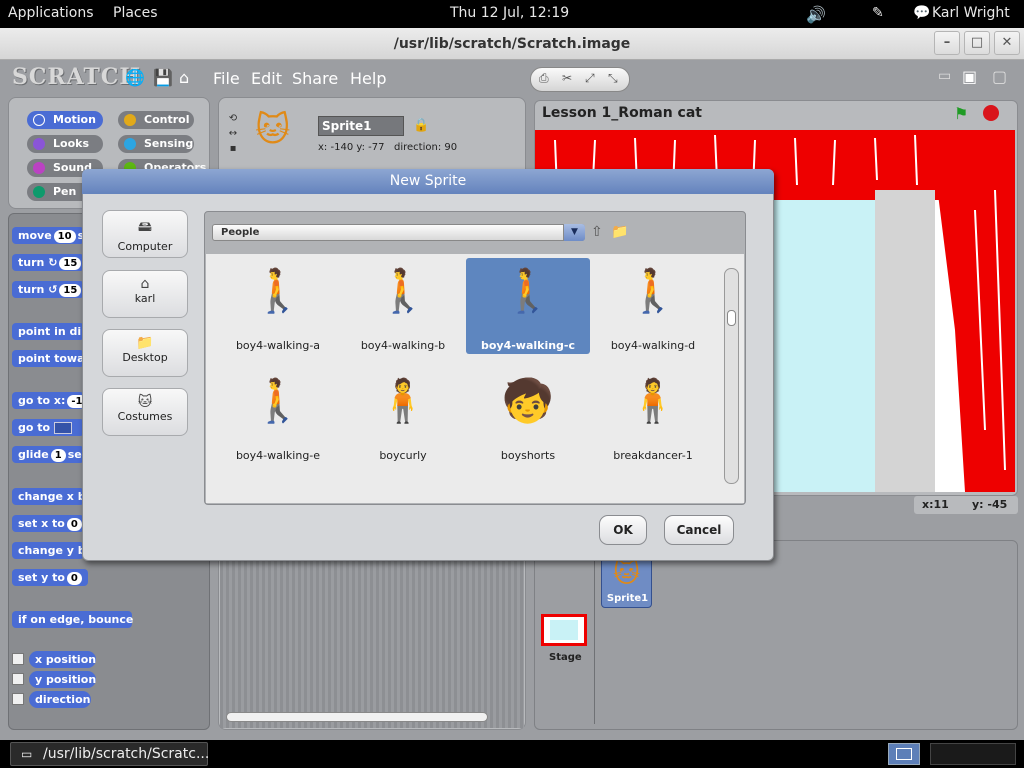 The height and width of the screenshot is (768, 1024). I want to click on new-folder-icon: 📁, so click(619, 232).